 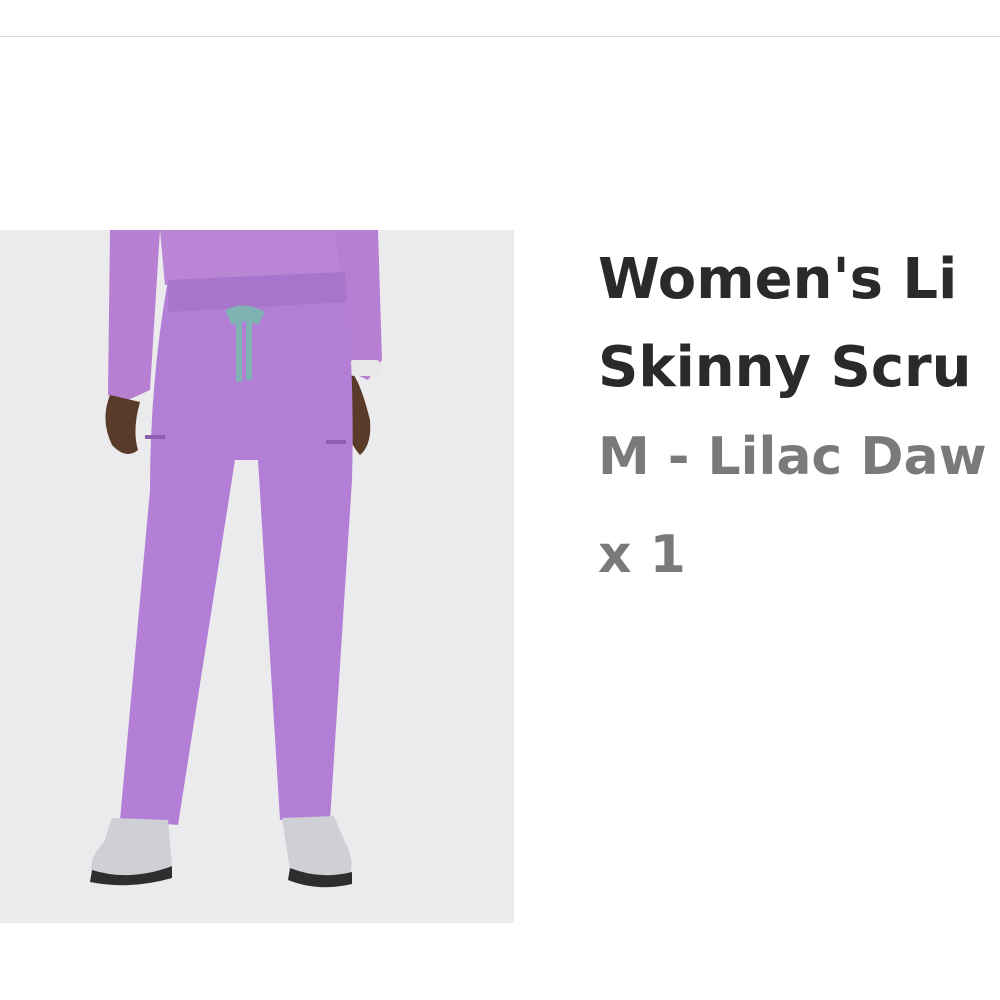 What do you see at coordinates (792, 457) in the screenshot?
I see `product-variant: M - Lilac Daw` at bounding box center [792, 457].